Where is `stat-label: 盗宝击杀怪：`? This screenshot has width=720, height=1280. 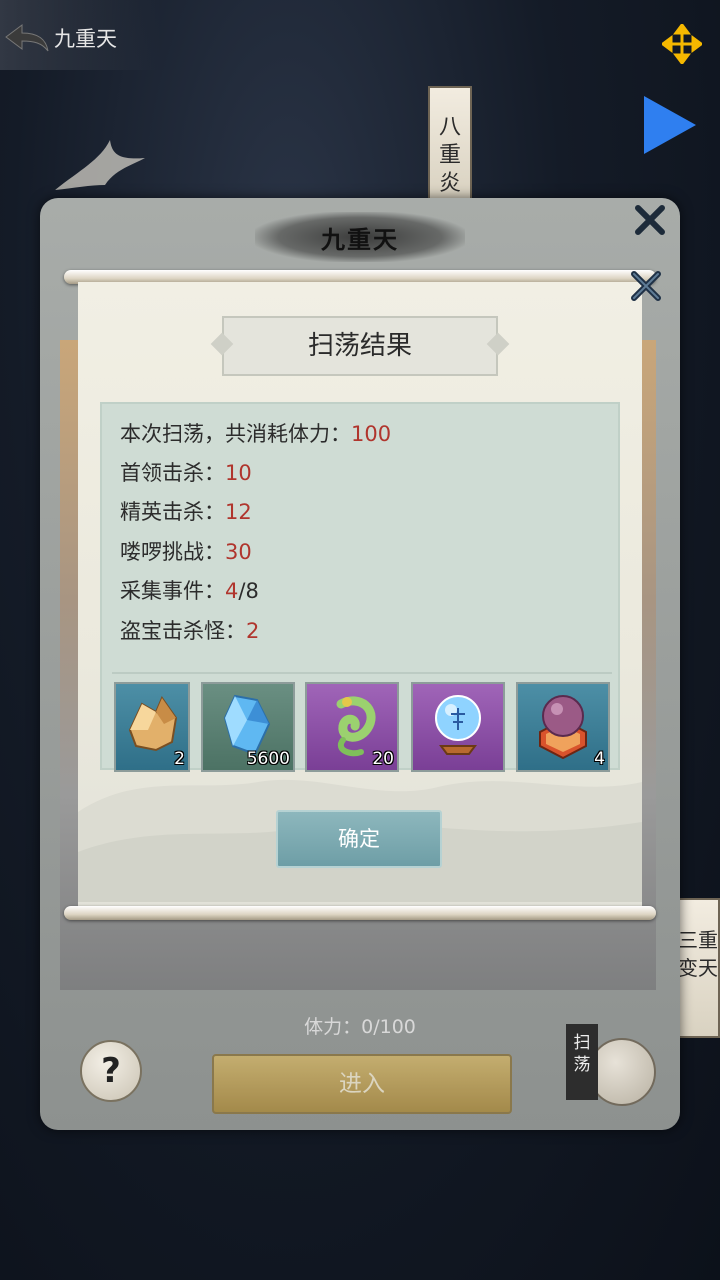
stat-label: 盗宝击杀怪： is located at coordinates (183, 631).